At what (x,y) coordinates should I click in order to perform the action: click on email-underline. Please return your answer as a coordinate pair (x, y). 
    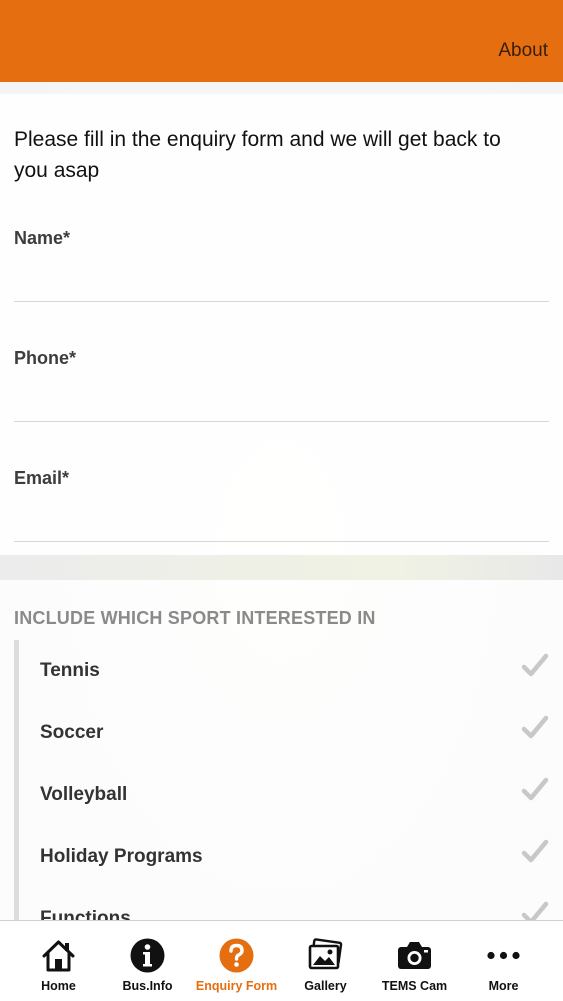
    Looking at the image, I should click on (281, 541).